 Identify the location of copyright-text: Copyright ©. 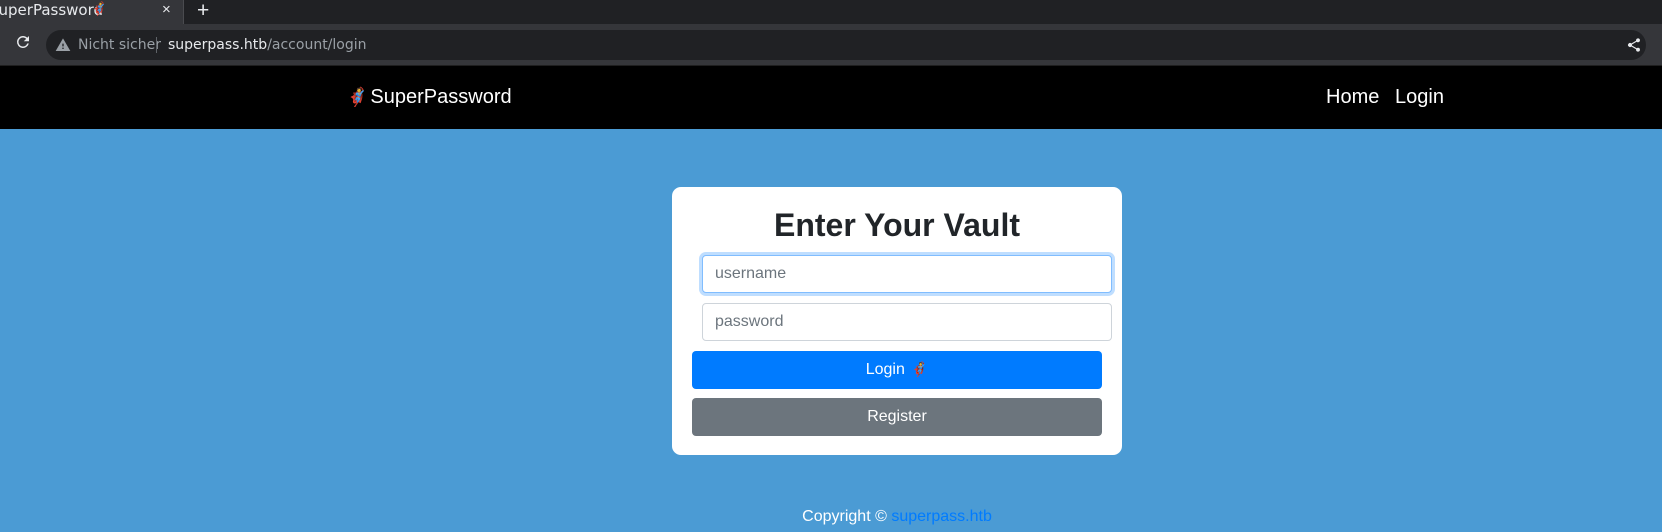
(844, 516).